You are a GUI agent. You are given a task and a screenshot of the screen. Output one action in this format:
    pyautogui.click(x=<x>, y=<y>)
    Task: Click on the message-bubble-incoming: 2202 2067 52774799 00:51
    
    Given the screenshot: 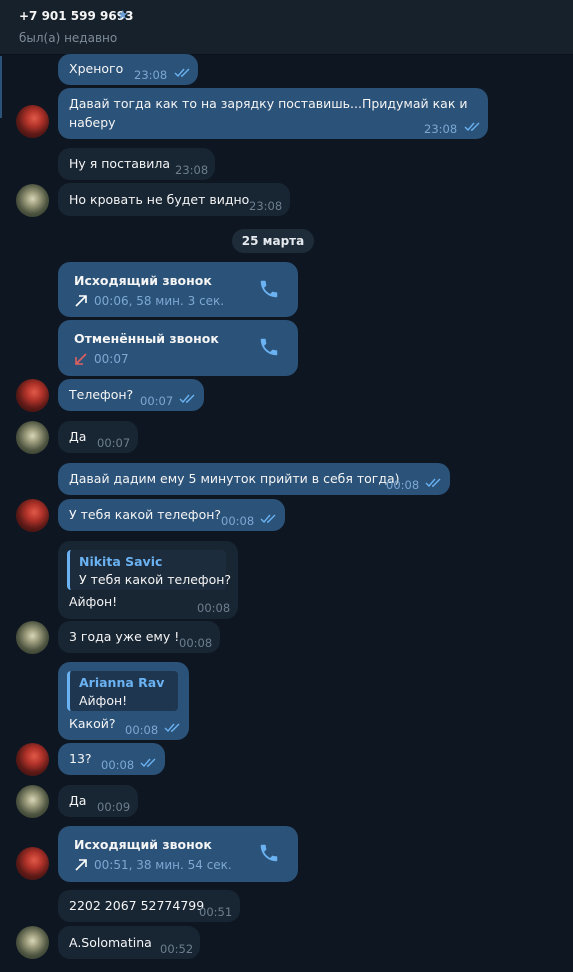 What is the action you would take?
    pyautogui.click(x=149, y=906)
    